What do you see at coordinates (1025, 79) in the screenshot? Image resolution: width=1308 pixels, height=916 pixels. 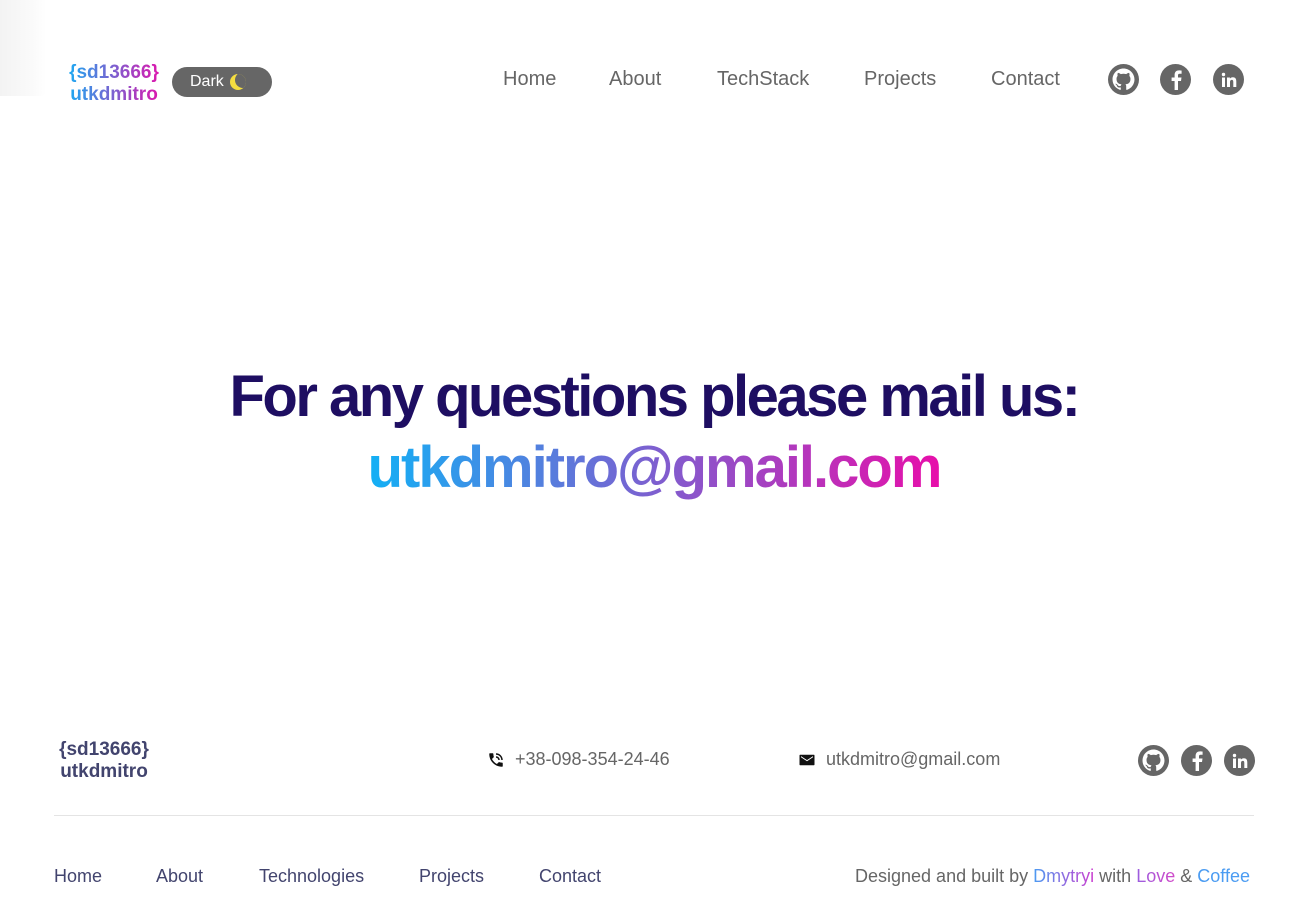 I see `nav-contact: Contact` at bounding box center [1025, 79].